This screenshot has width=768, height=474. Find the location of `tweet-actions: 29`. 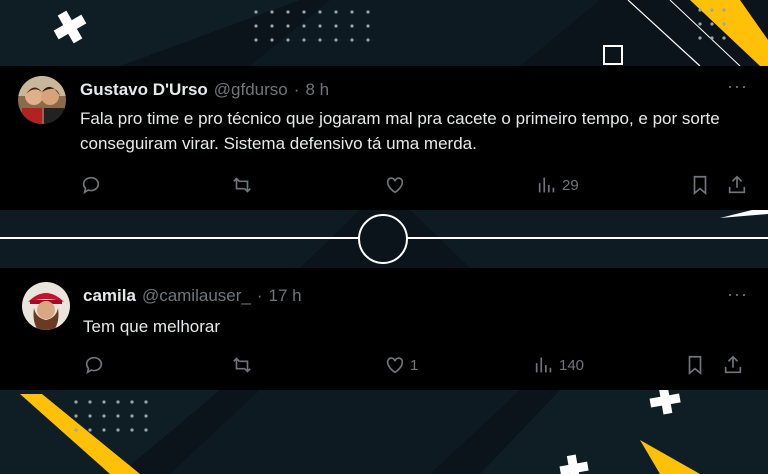

tweet-actions: 29 is located at coordinates (384, 186).